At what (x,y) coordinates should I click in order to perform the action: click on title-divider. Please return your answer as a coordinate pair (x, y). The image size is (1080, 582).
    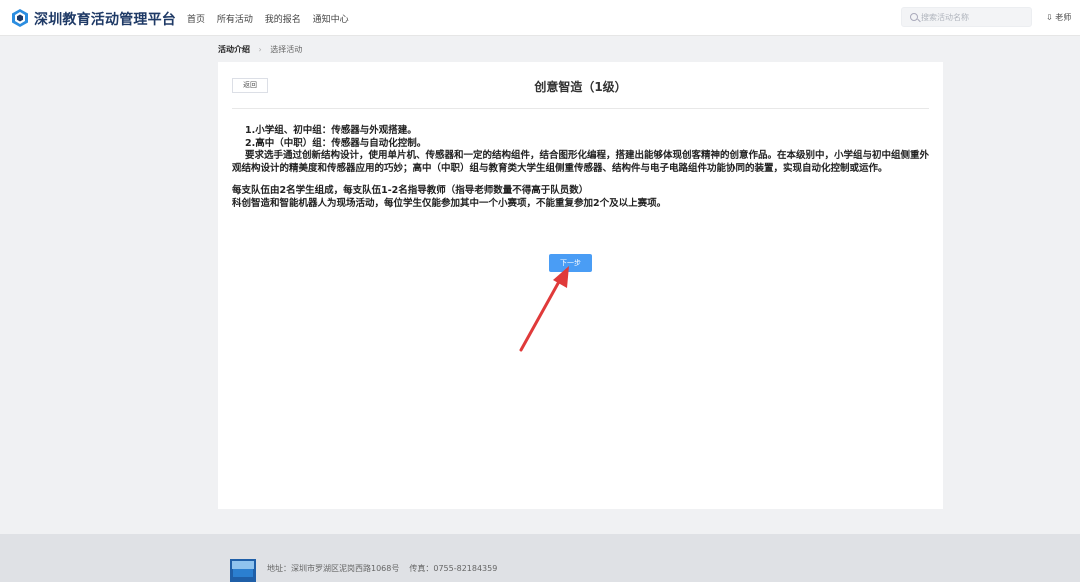
    Looking at the image, I should click on (580, 108).